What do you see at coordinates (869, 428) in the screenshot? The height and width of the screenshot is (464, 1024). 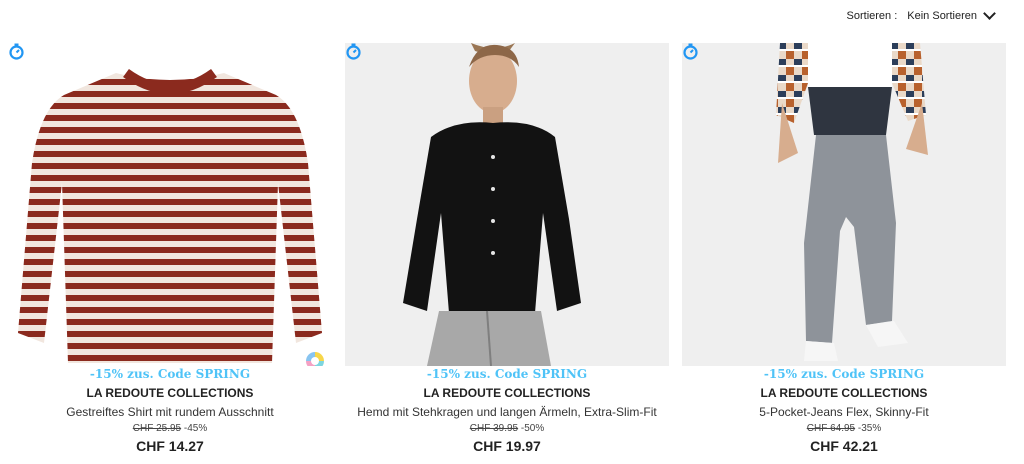 I see `discount: -35%` at bounding box center [869, 428].